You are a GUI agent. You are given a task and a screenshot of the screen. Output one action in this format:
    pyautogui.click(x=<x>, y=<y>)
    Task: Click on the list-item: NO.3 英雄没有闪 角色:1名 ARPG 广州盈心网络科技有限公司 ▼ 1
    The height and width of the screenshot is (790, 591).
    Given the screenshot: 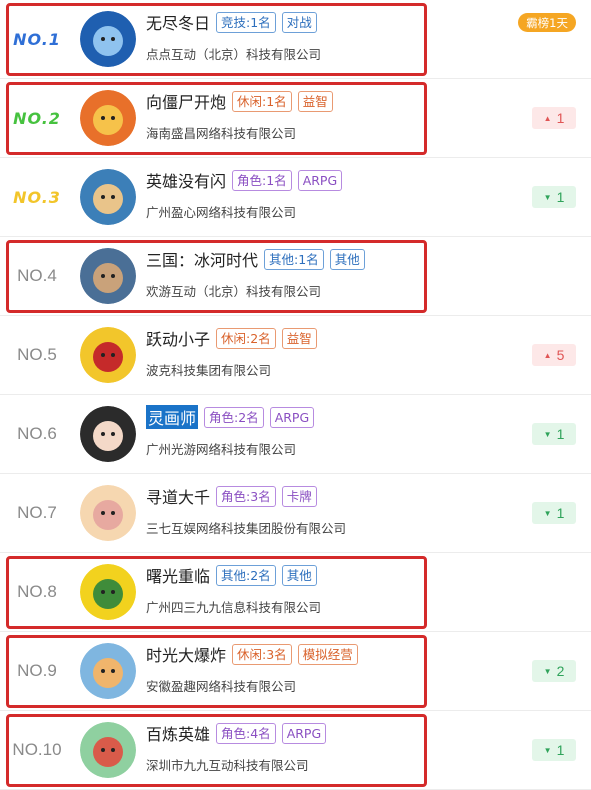 What is the action you would take?
    pyautogui.click(x=295, y=197)
    